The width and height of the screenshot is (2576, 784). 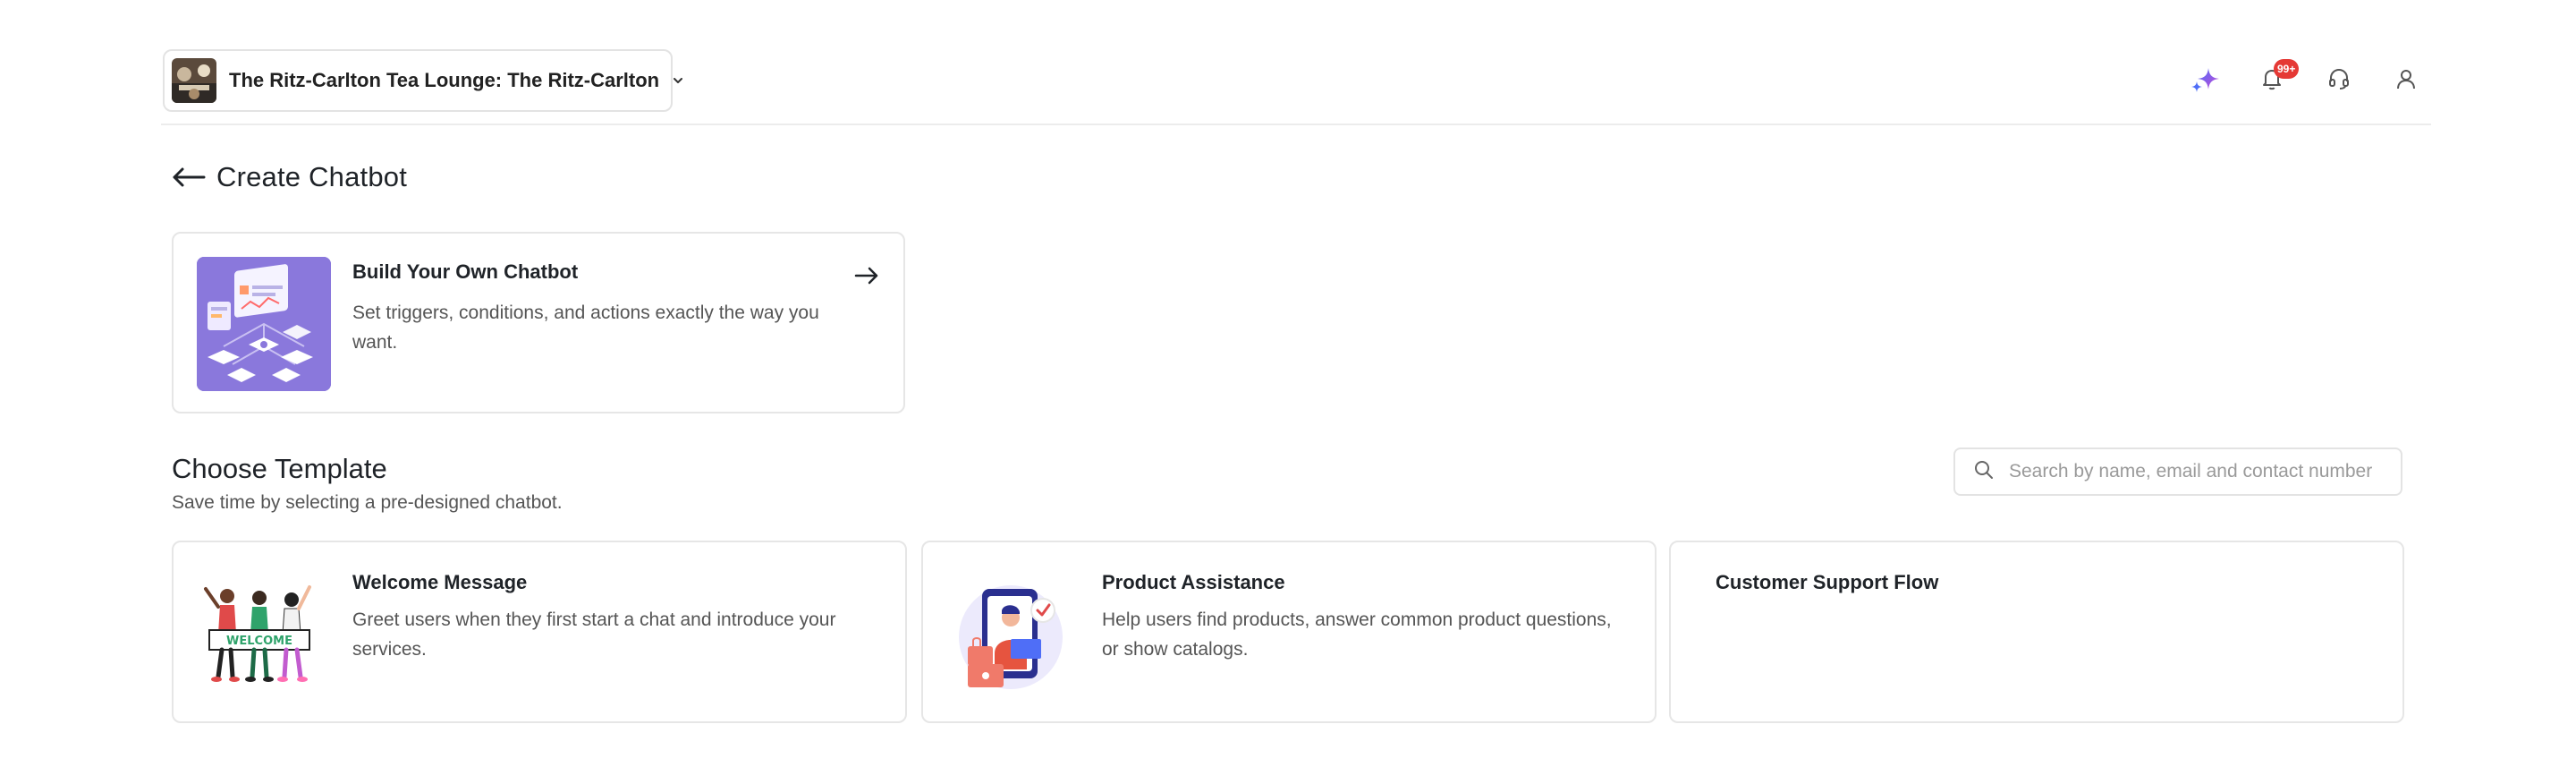 I want to click on profile-button, so click(x=2406, y=80).